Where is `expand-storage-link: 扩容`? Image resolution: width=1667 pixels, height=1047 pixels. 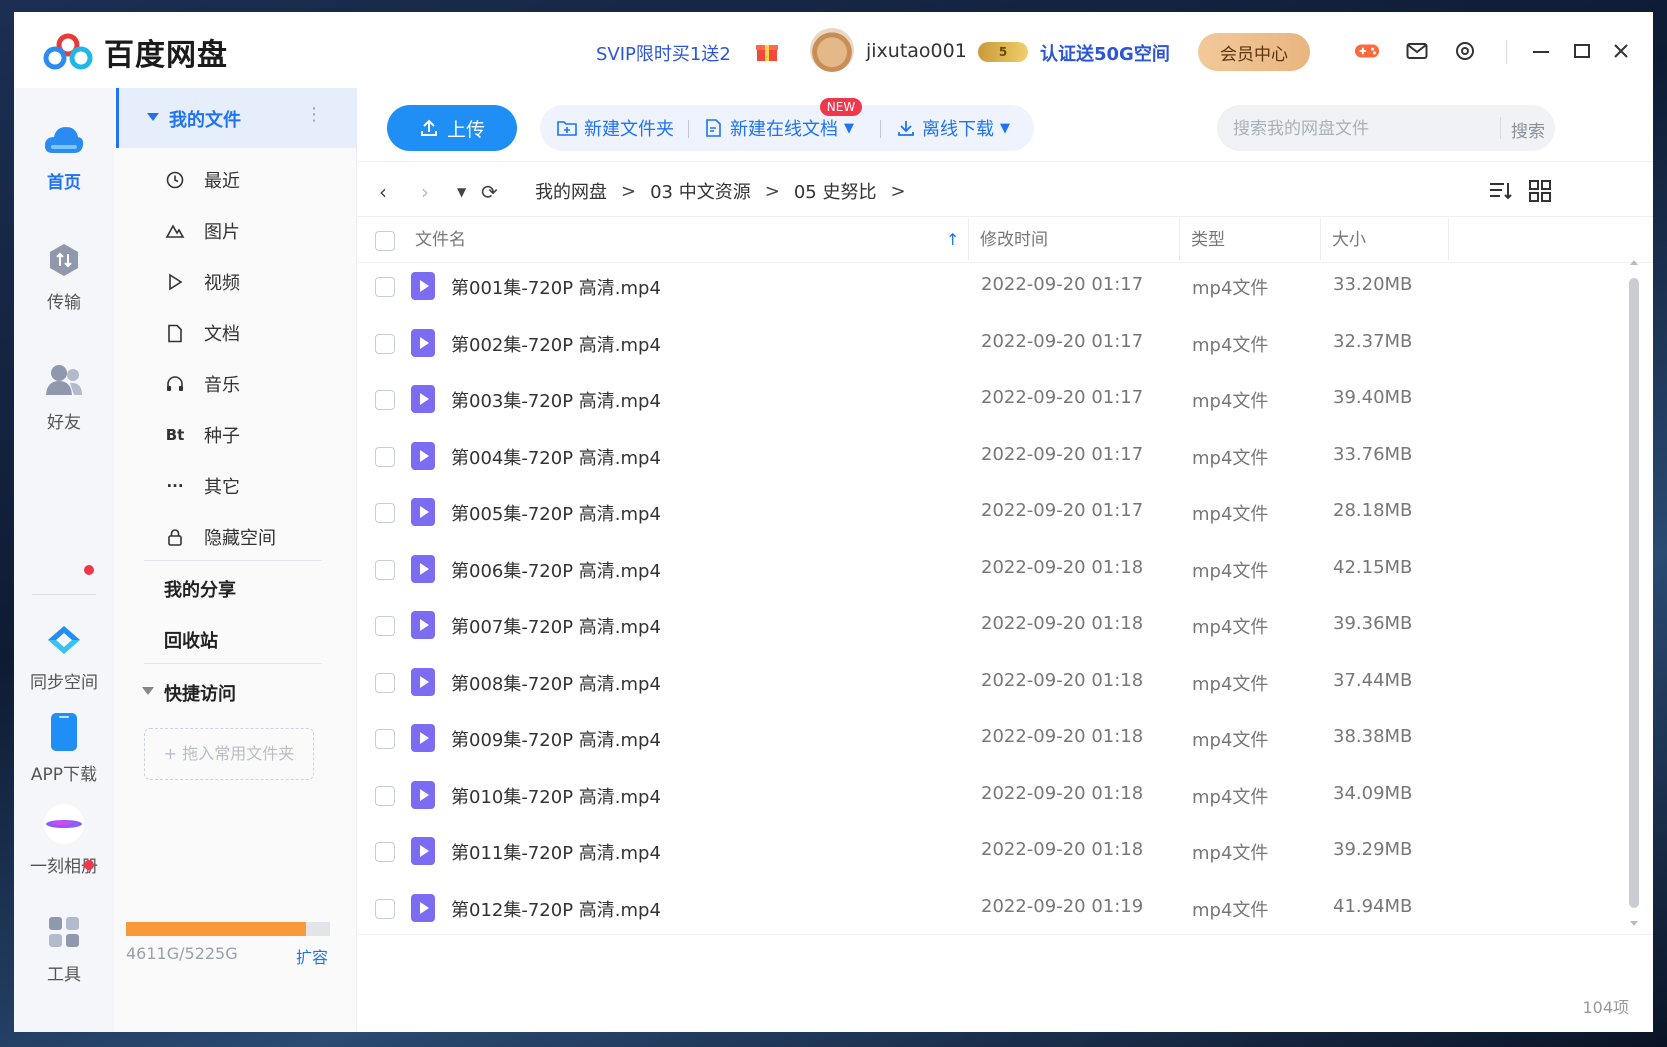 expand-storage-link: 扩容 is located at coordinates (312, 956).